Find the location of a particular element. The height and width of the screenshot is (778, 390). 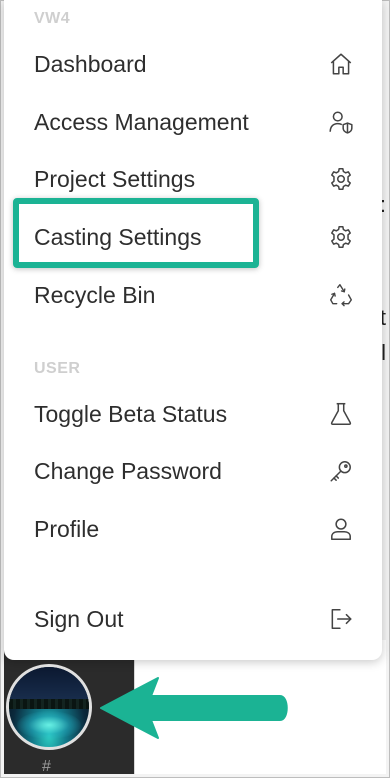

menu-item-label: Change Password is located at coordinates (128, 470).